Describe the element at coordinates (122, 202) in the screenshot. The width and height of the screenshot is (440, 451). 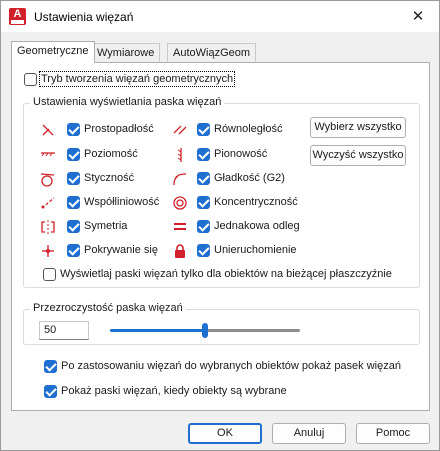
I see `collinear-label: Współliniowość` at that location.